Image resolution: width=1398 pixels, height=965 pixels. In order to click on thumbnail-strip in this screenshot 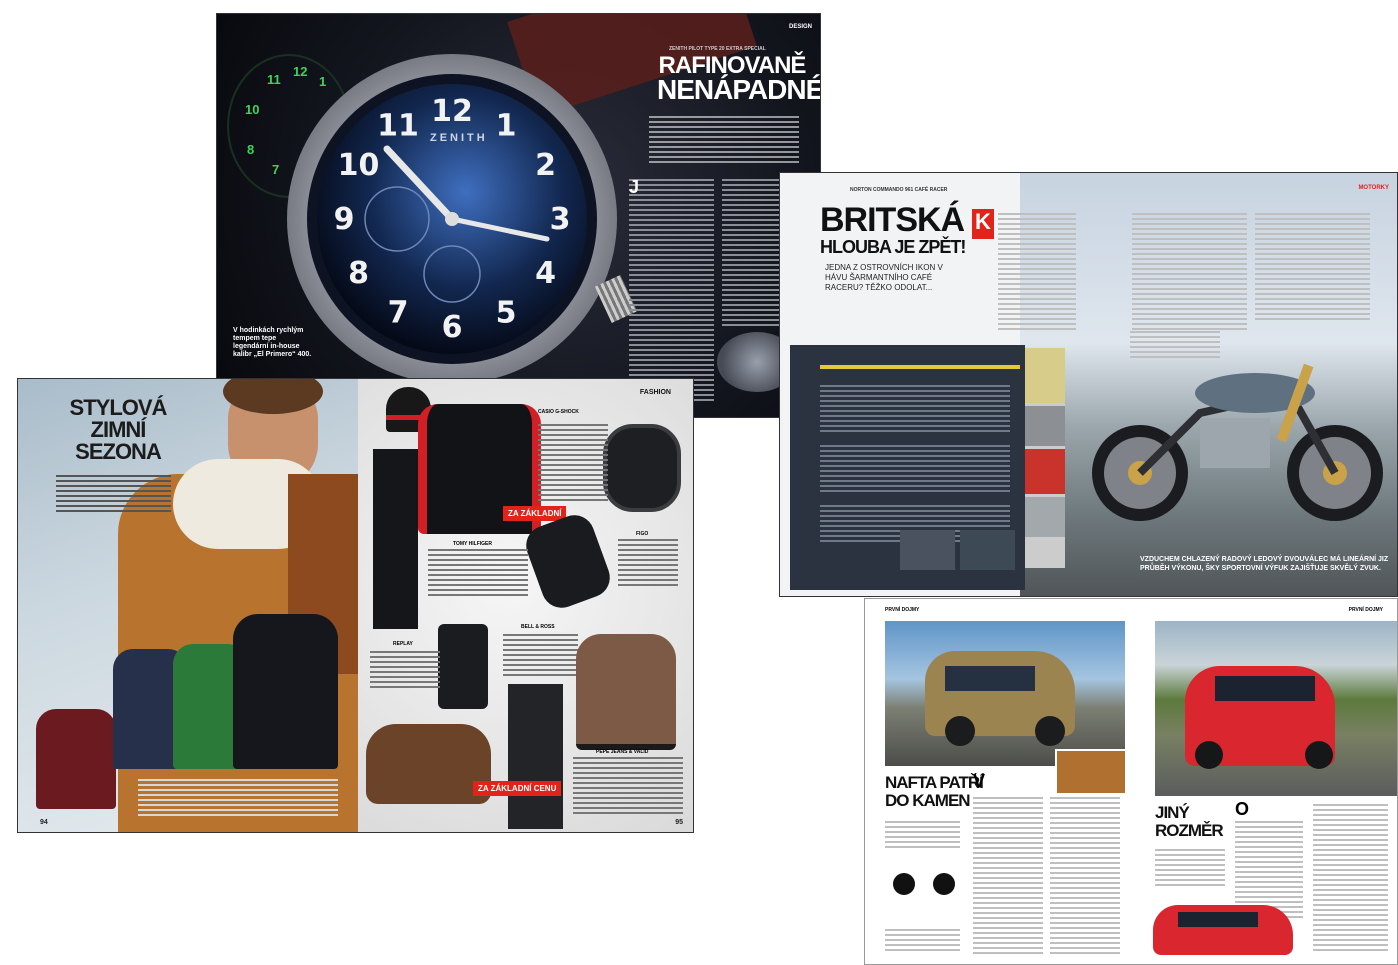, I will do `click(1045, 458)`.